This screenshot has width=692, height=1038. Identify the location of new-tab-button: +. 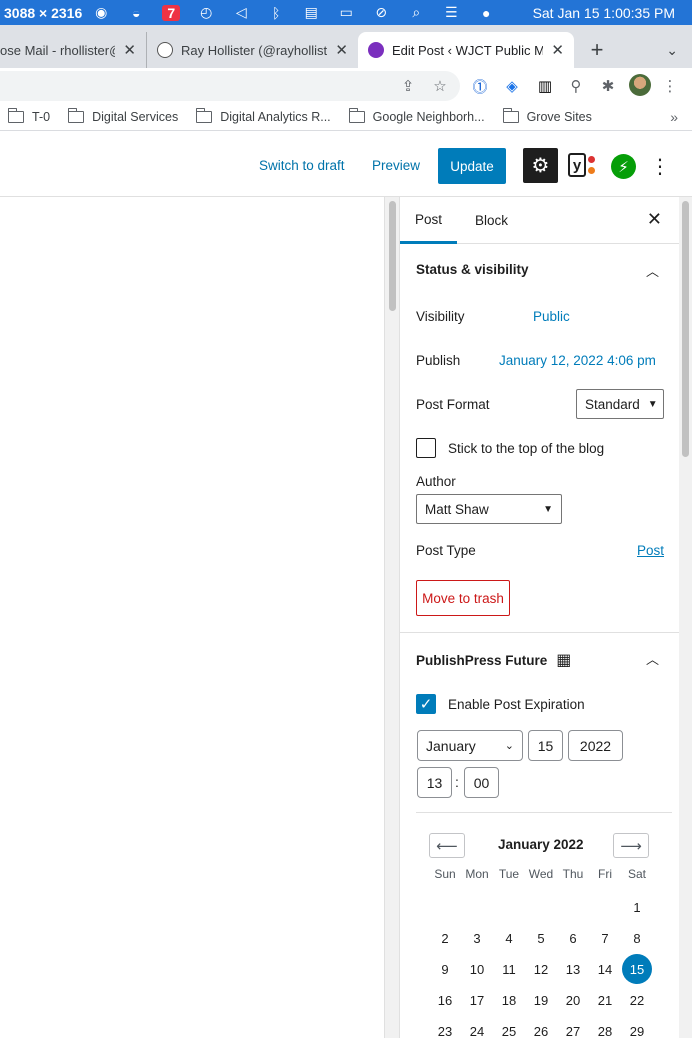
(597, 50).